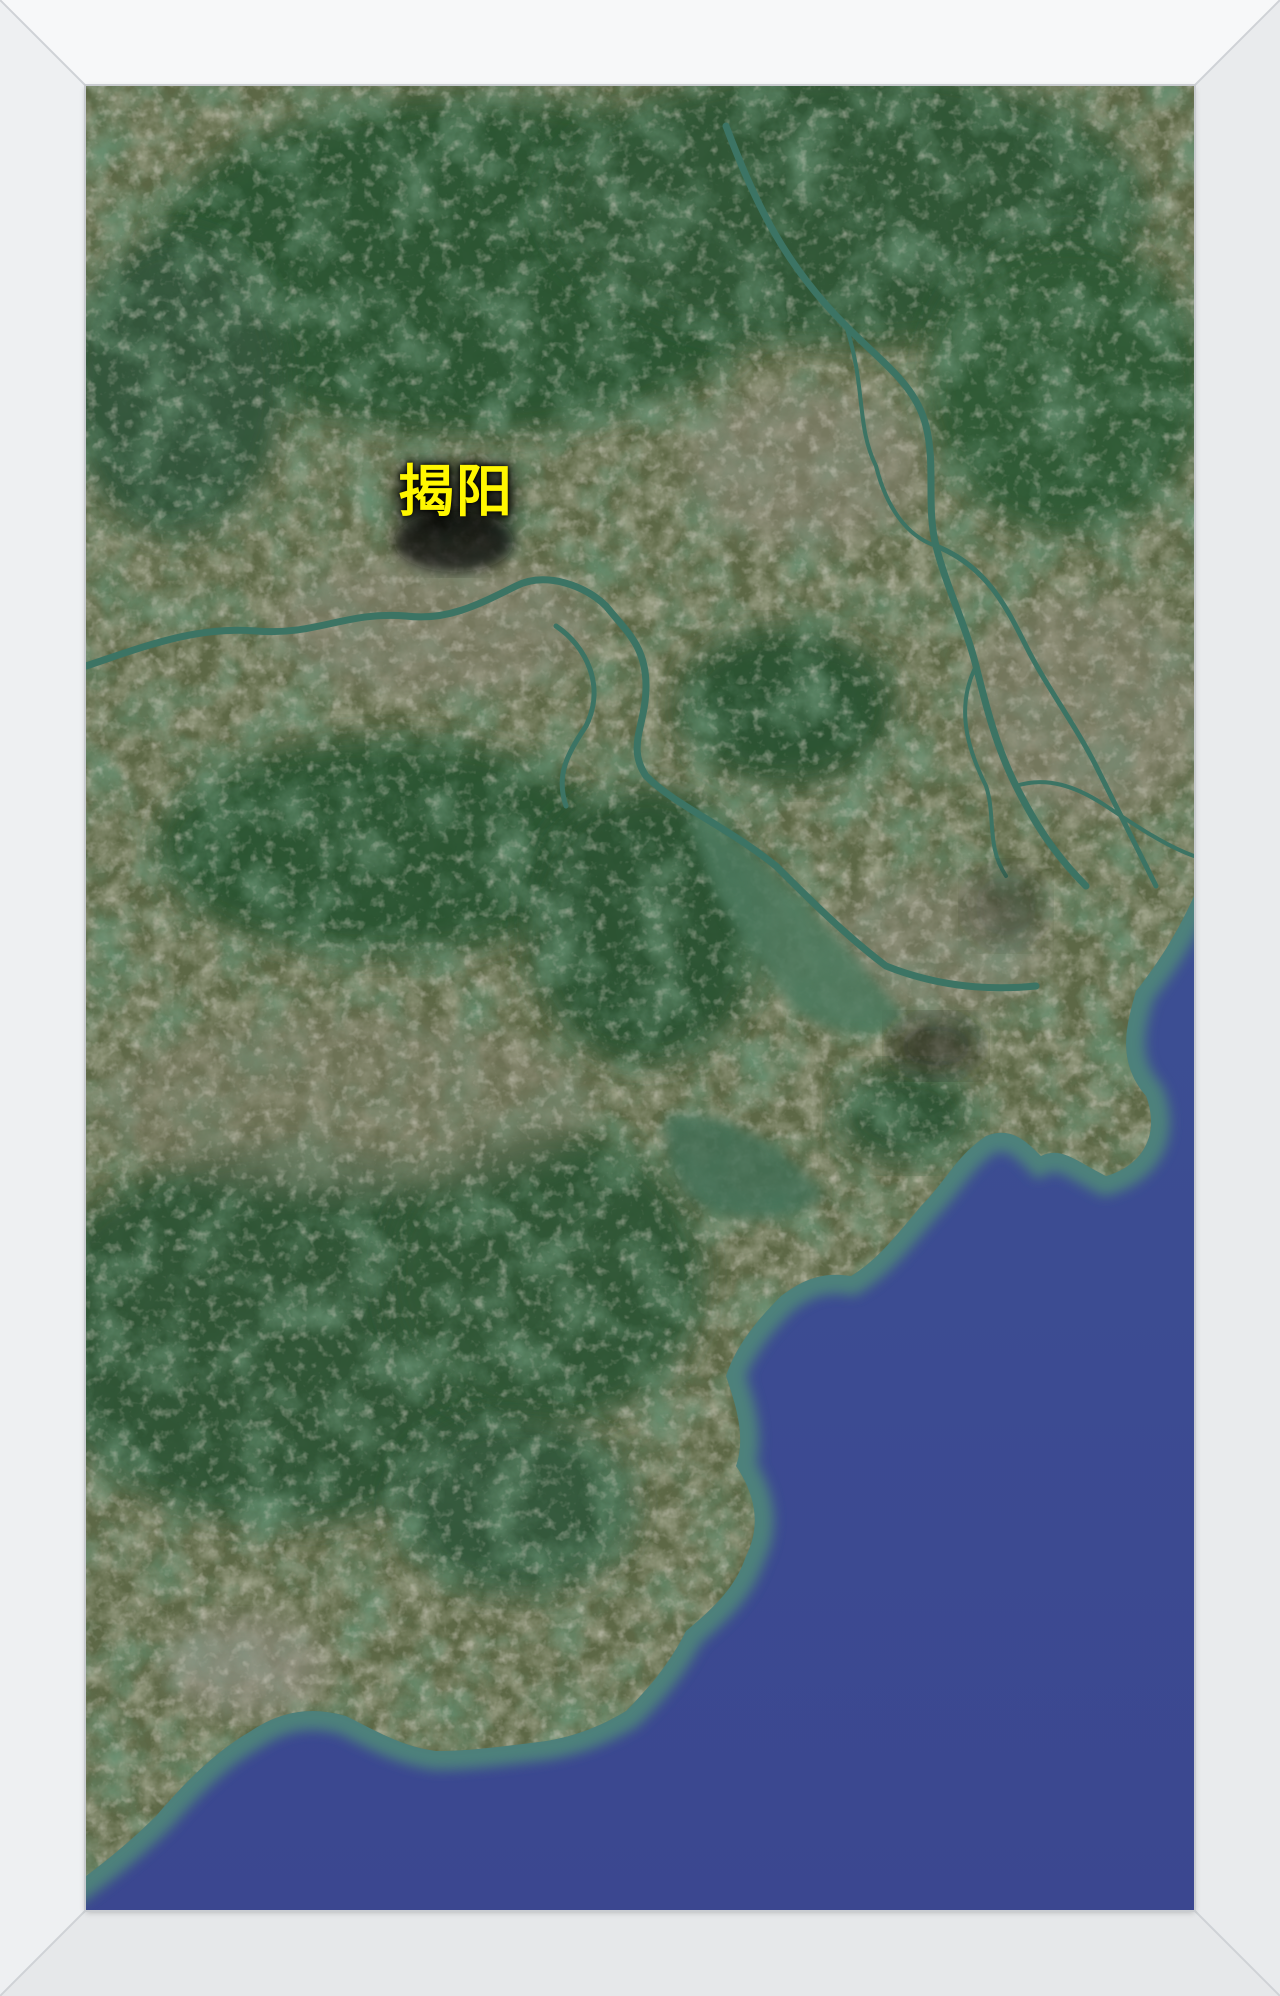  I want to click on city-label-jieyang: 揭阳, so click(456, 492).